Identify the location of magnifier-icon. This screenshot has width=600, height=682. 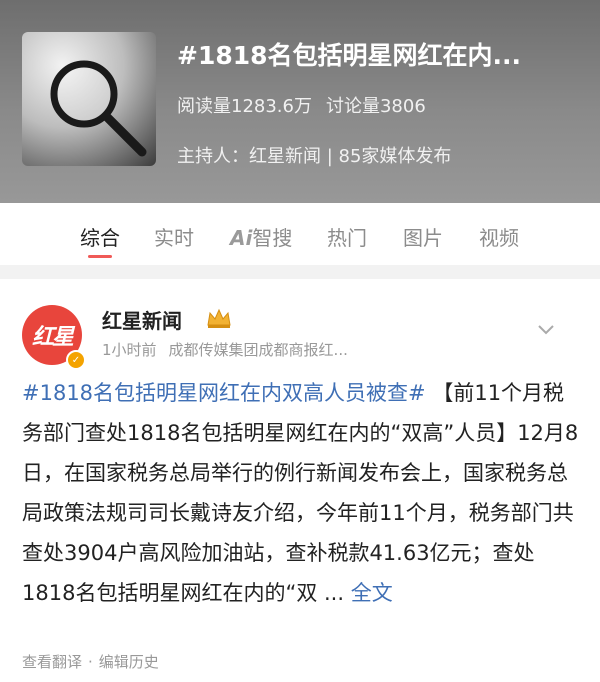
(98, 108).